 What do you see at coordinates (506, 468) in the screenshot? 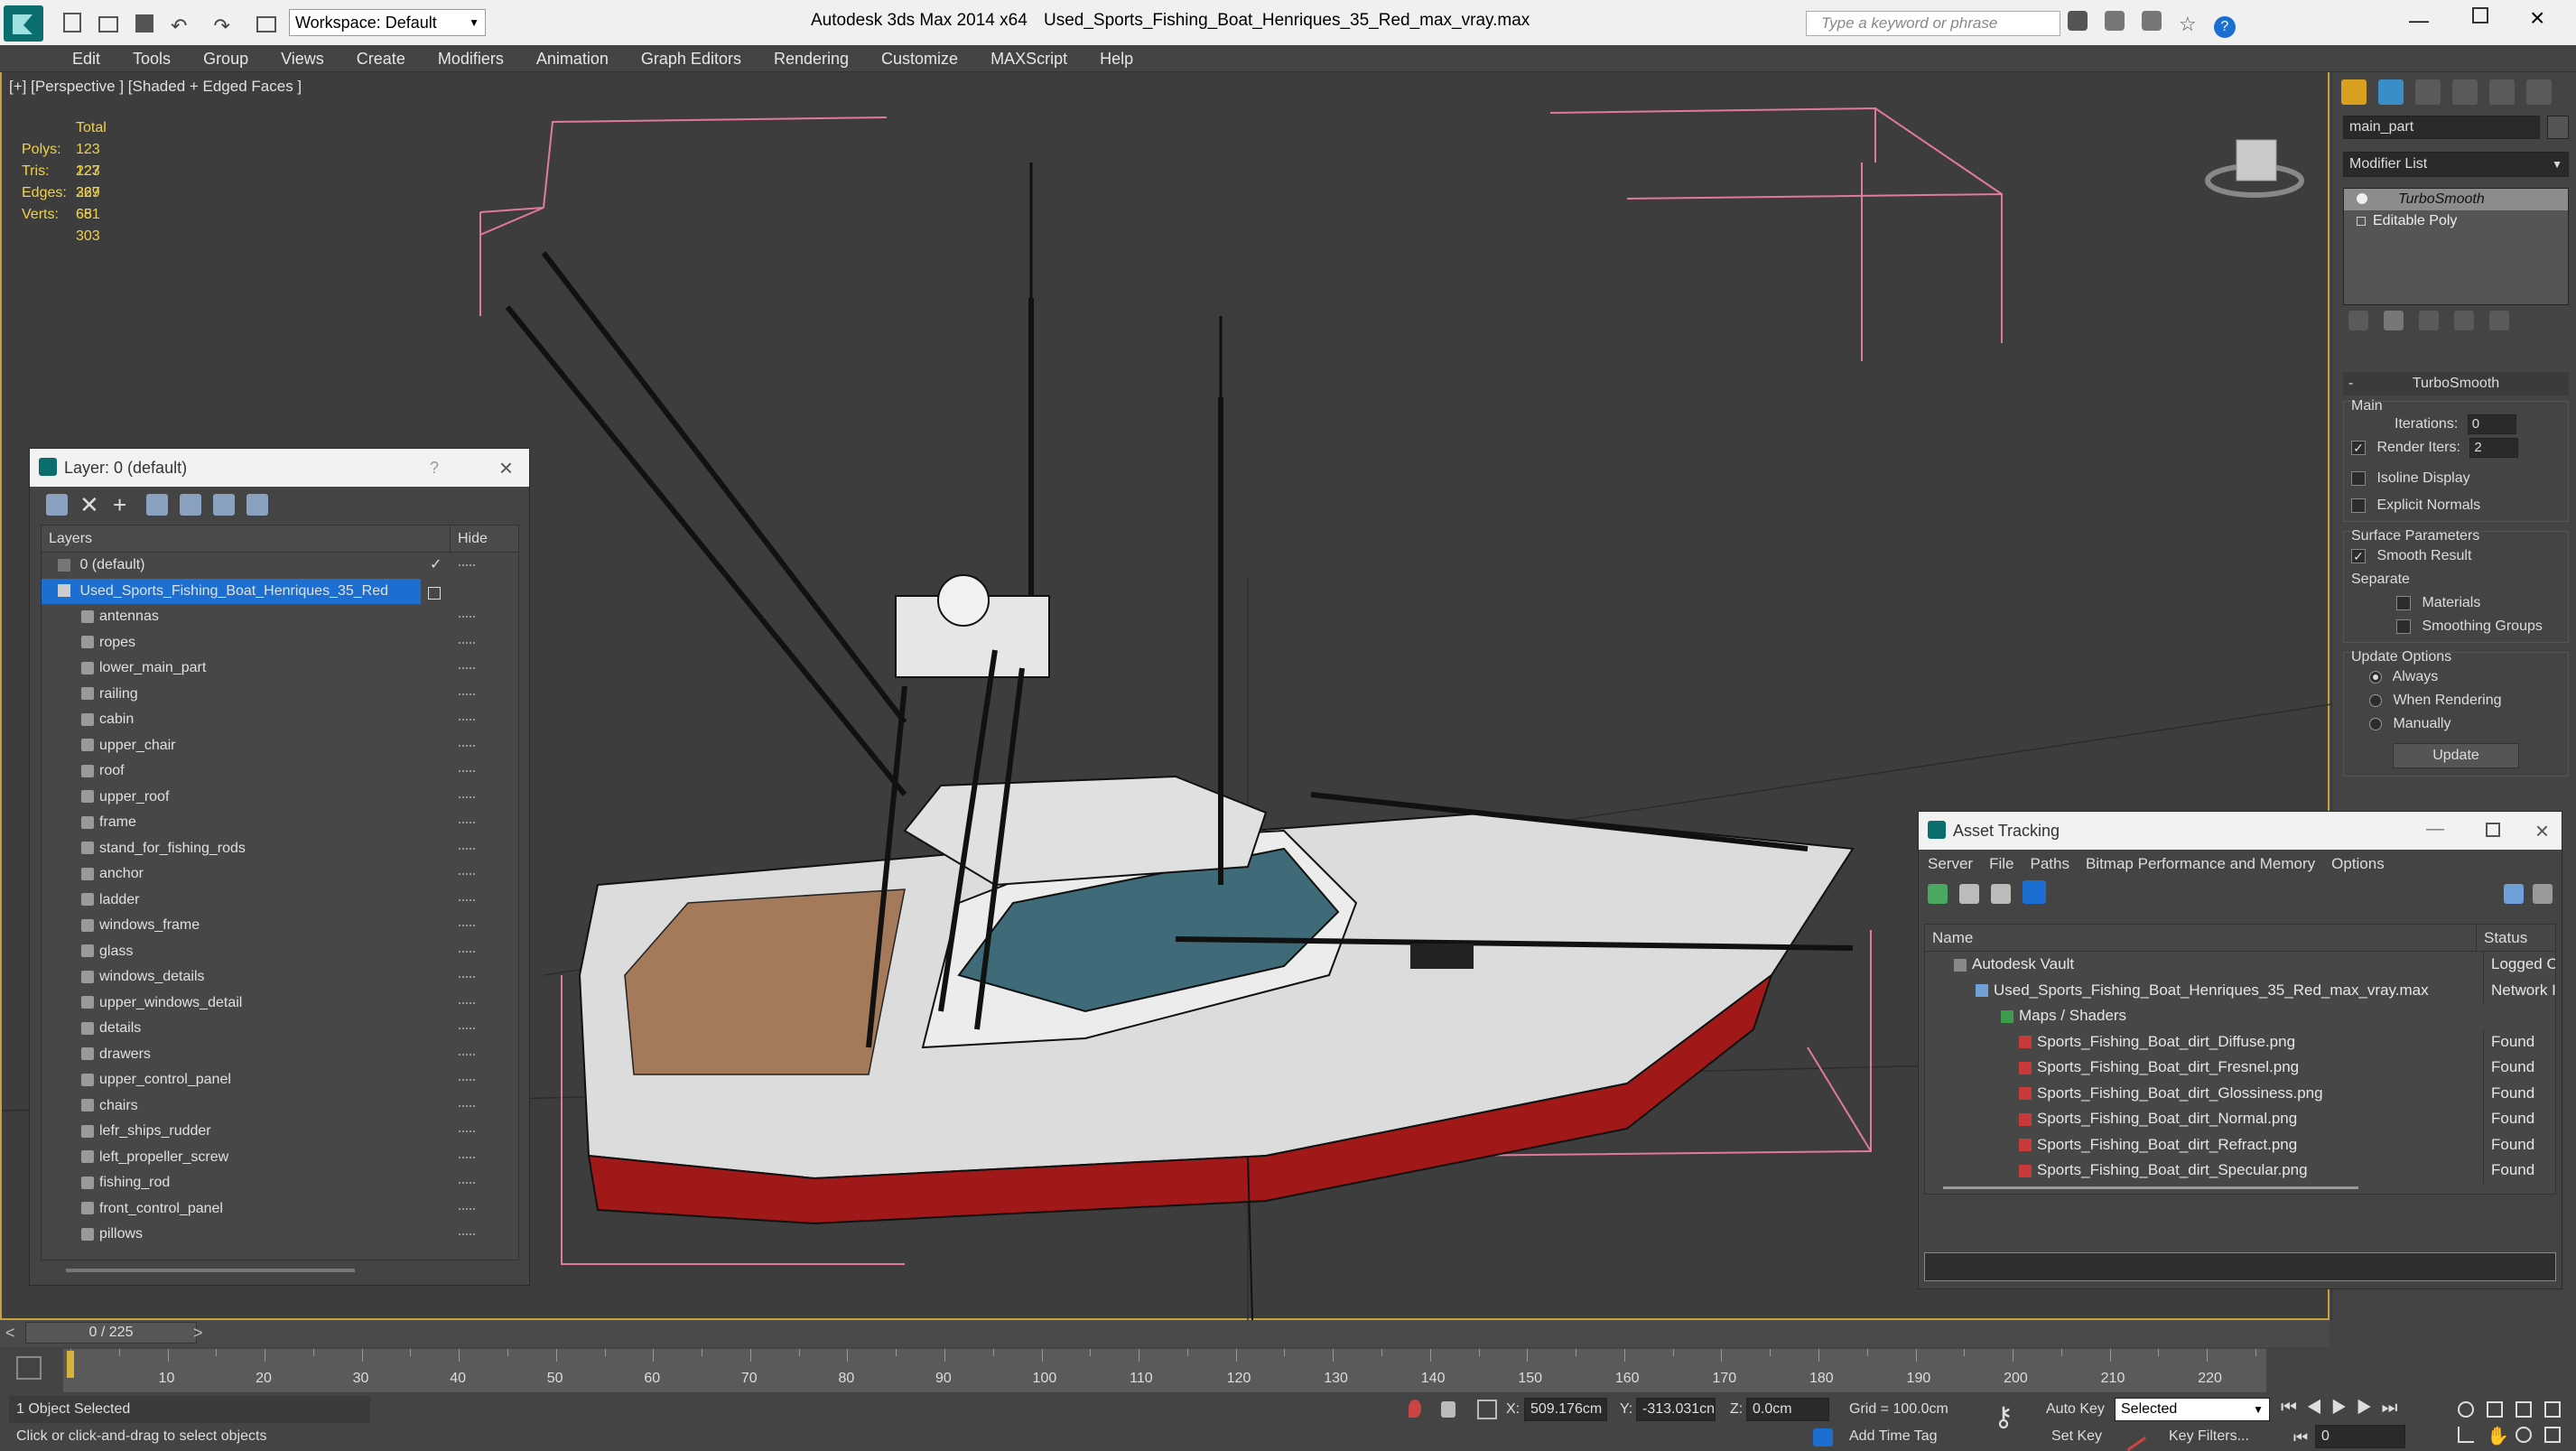
I see `layer-window-close-button: ×` at bounding box center [506, 468].